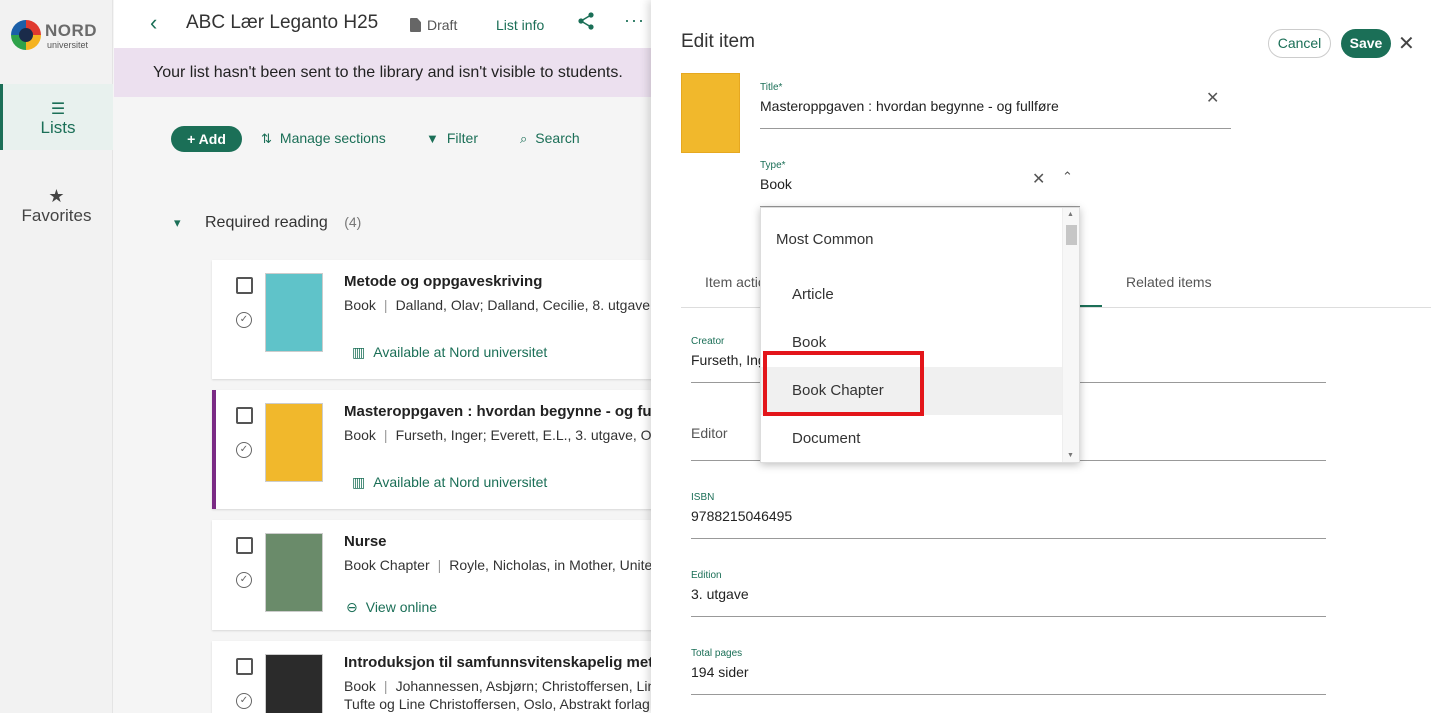  What do you see at coordinates (773, 165) in the screenshot?
I see `type-field-label: Type*` at bounding box center [773, 165].